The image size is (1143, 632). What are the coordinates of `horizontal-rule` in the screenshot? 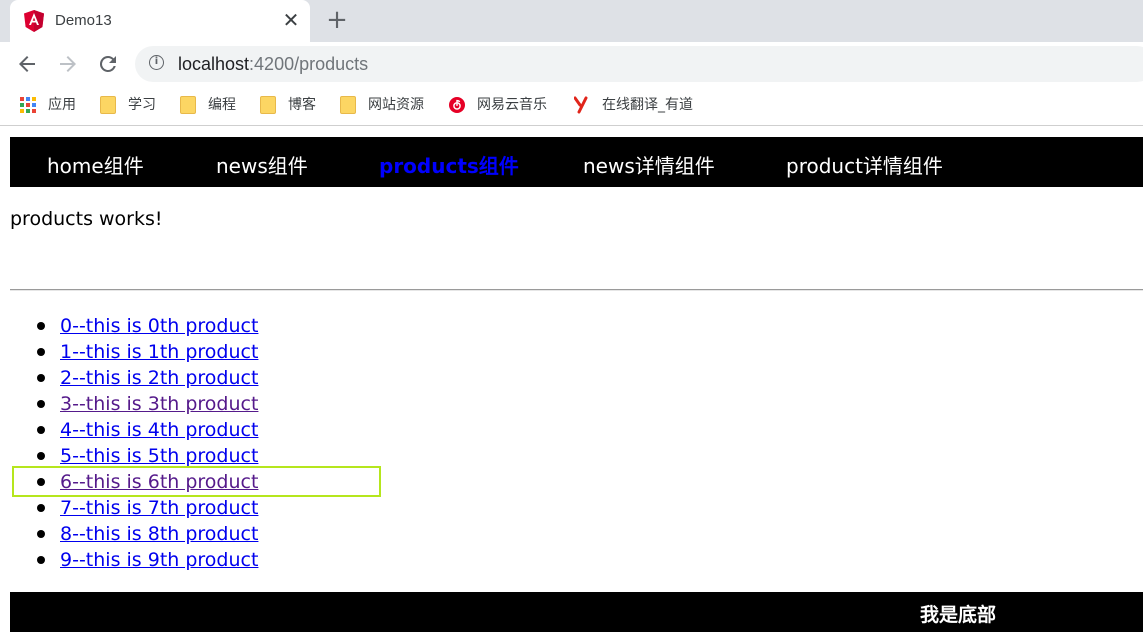 It's located at (576, 290).